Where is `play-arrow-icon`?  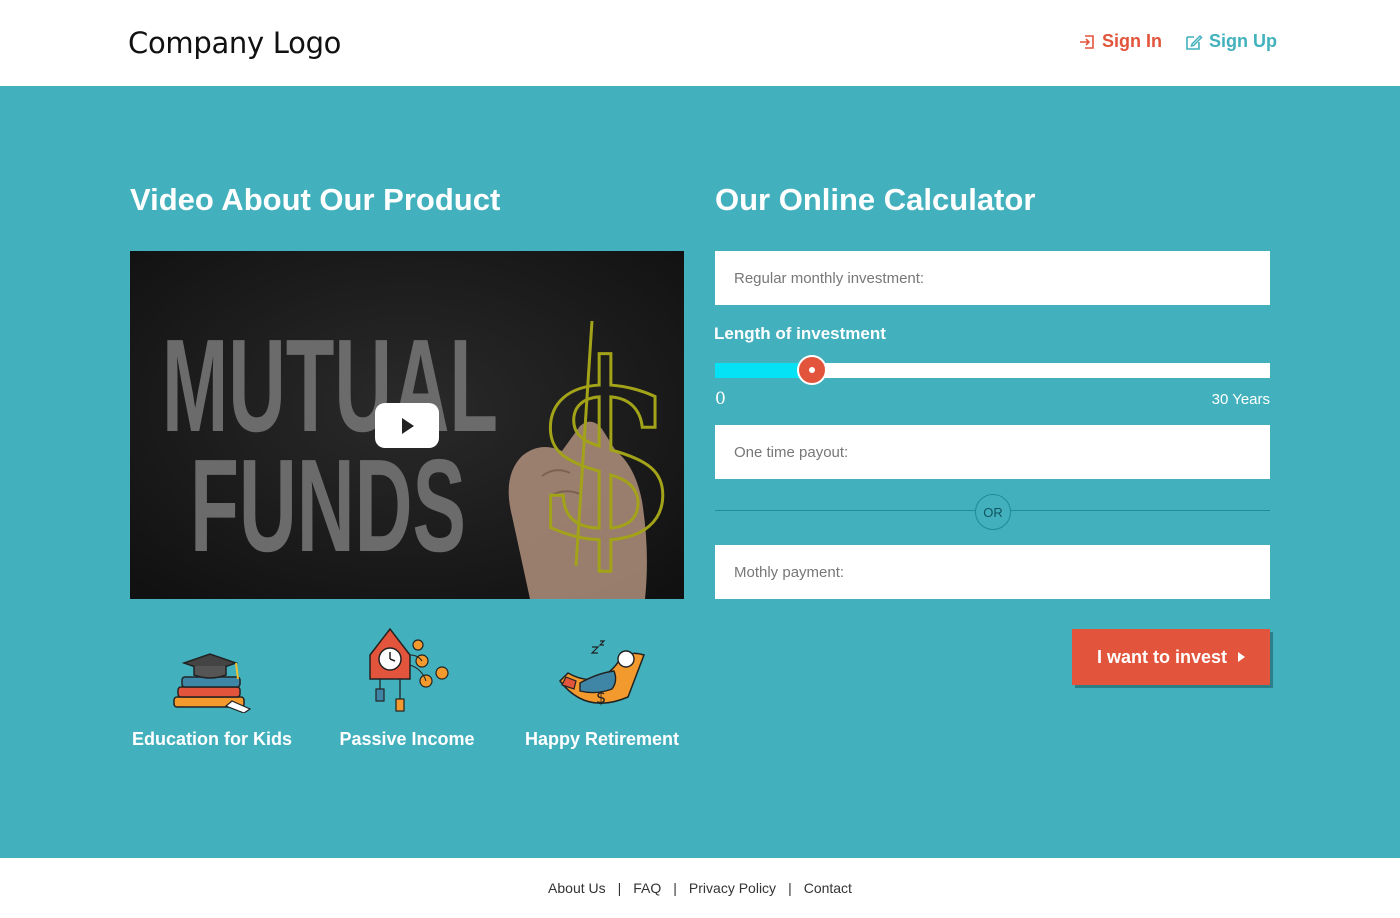 play-arrow-icon is located at coordinates (1242, 657).